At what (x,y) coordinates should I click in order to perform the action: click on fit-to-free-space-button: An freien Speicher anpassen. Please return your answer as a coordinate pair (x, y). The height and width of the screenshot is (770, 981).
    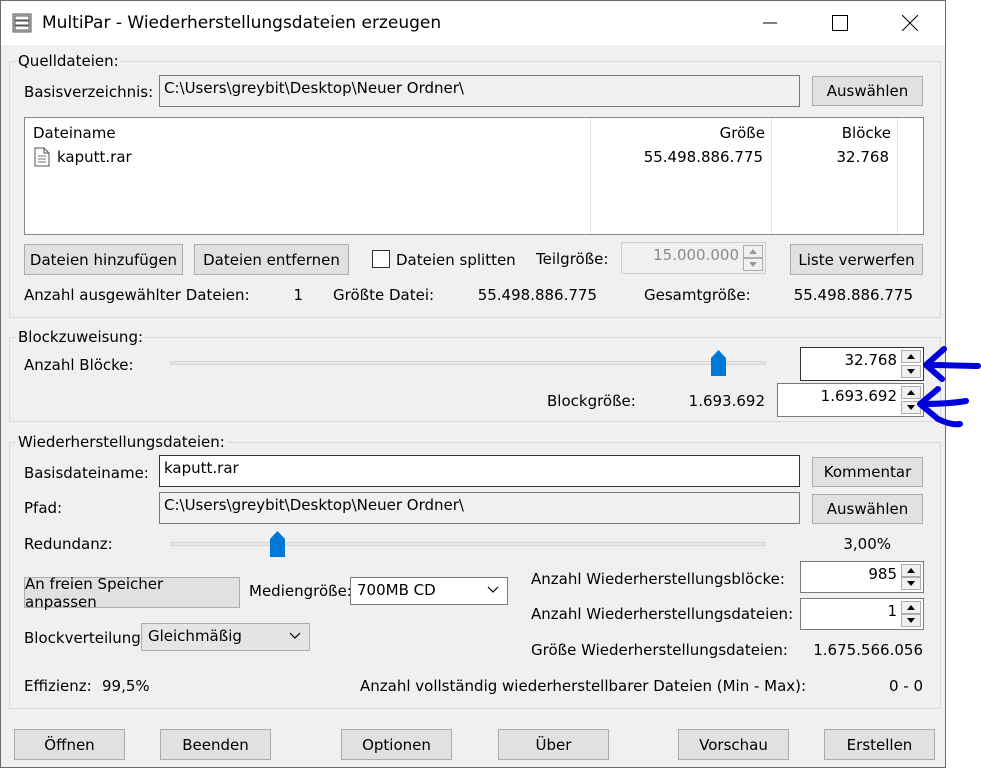
    Looking at the image, I should click on (132, 593).